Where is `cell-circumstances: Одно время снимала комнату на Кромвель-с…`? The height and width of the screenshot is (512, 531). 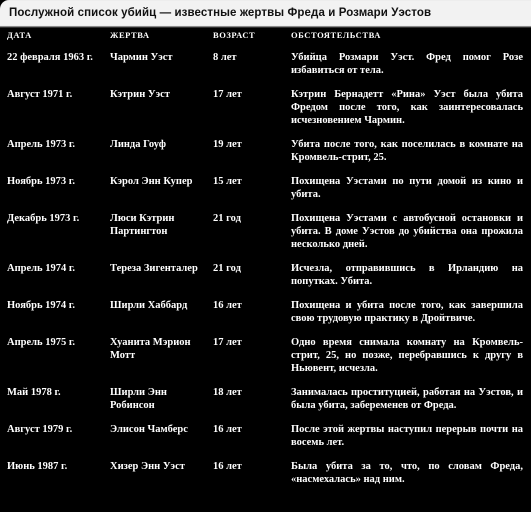 cell-circumstances: Одно время снимала комнату на Кромвель-с… is located at coordinates (407, 355).